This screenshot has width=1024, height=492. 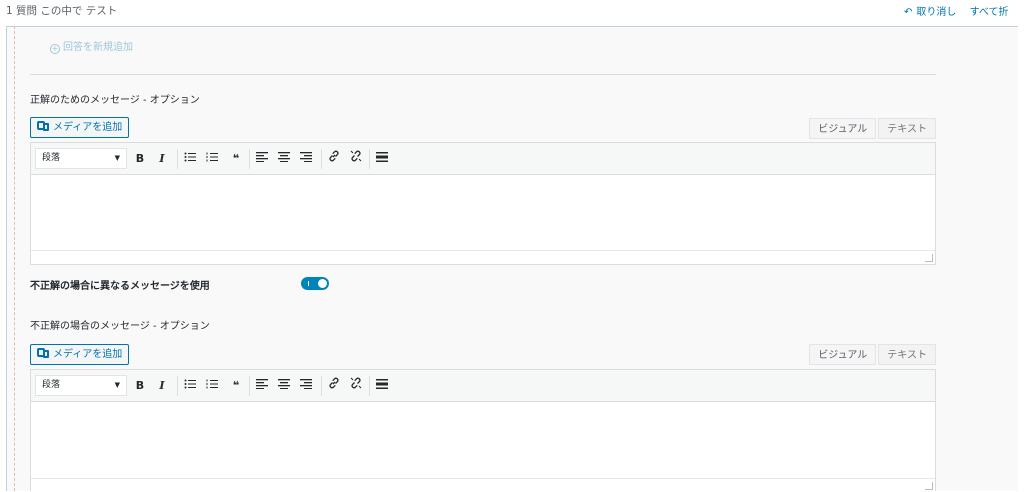 I want to click on plus-circle-icon: +, so click(x=55, y=49).